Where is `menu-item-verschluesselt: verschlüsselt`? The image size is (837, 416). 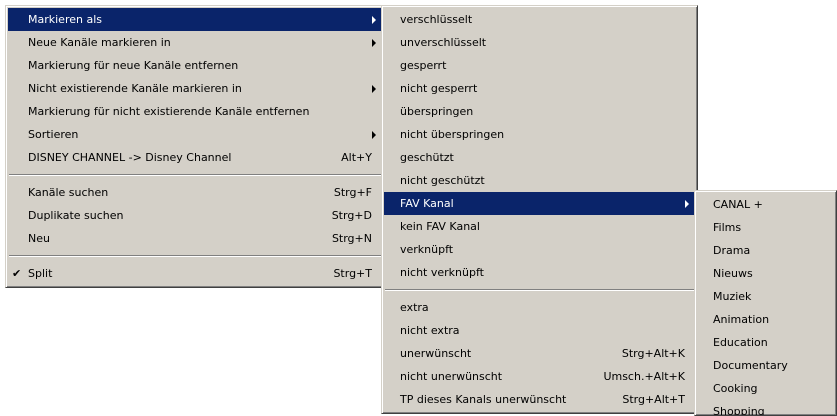
menu-item-verschluesselt: verschlüsselt is located at coordinates (539, 19).